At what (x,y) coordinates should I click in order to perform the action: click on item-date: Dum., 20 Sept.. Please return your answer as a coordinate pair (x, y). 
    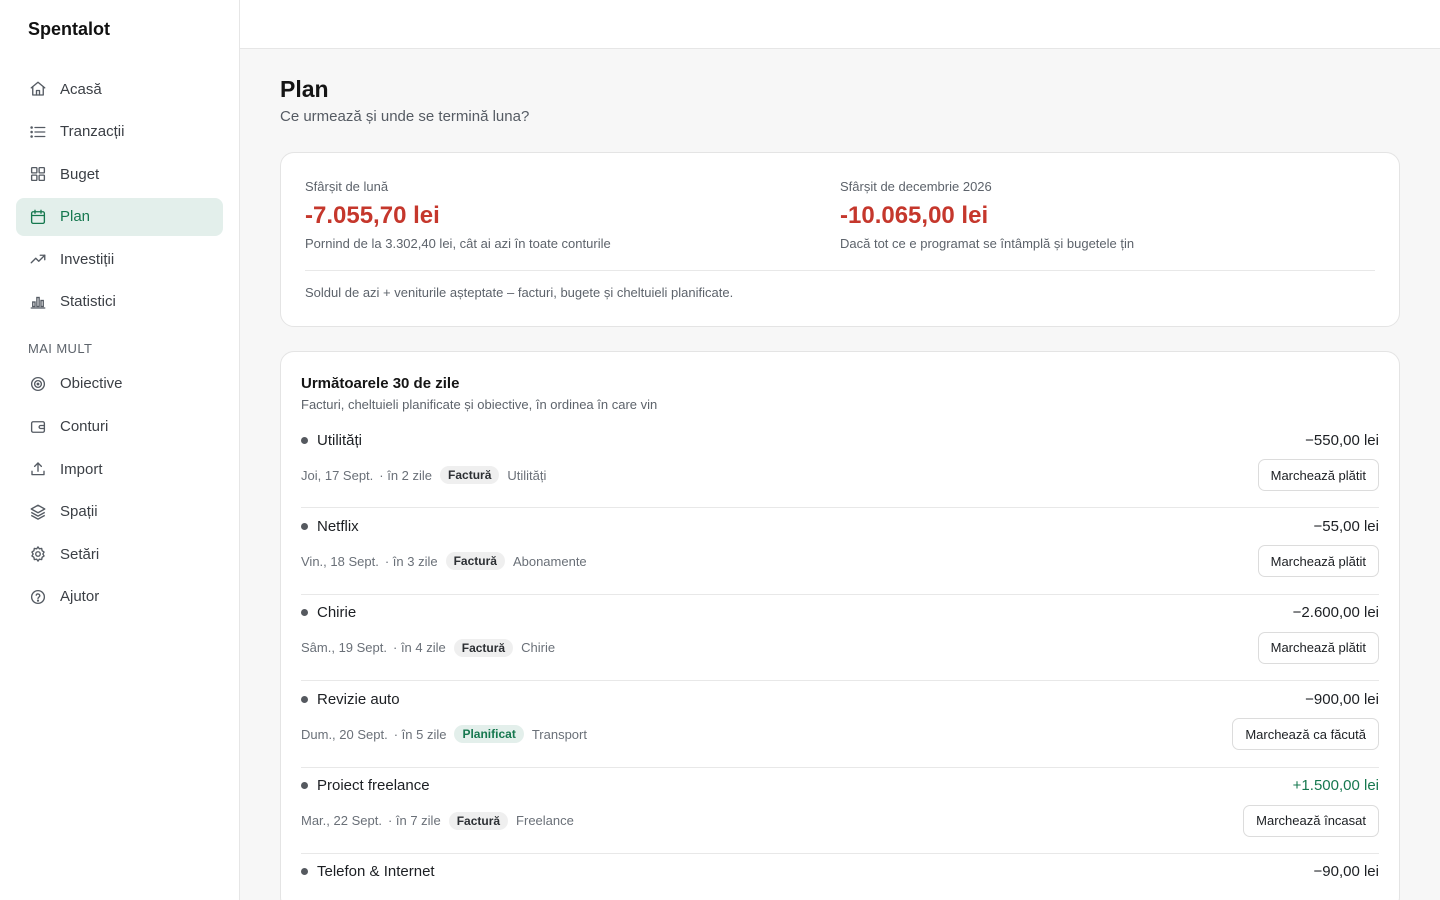
    Looking at the image, I should click on (344, 734).